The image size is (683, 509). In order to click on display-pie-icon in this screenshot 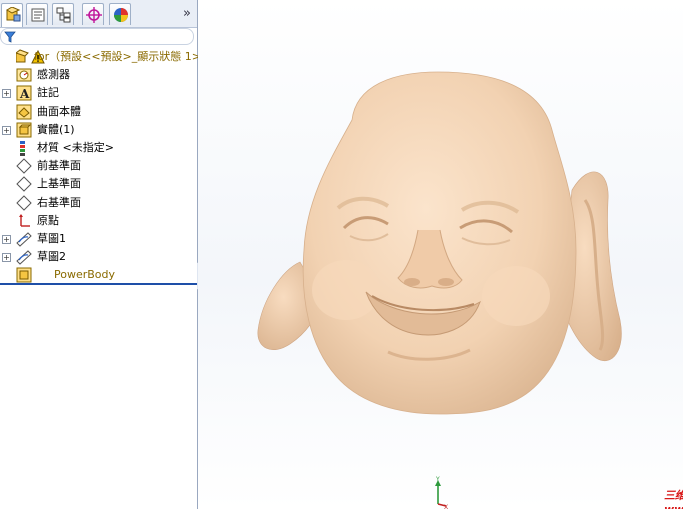, I will do `click(121, 15)`.